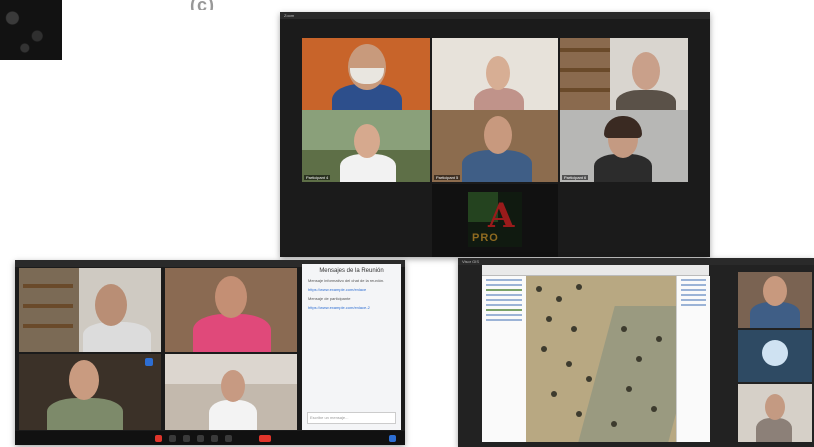 This screenshot has width=814, height=447. Describe the element at coordinates (265, 438) in the screenshot. I see `end-call-button` at that location.